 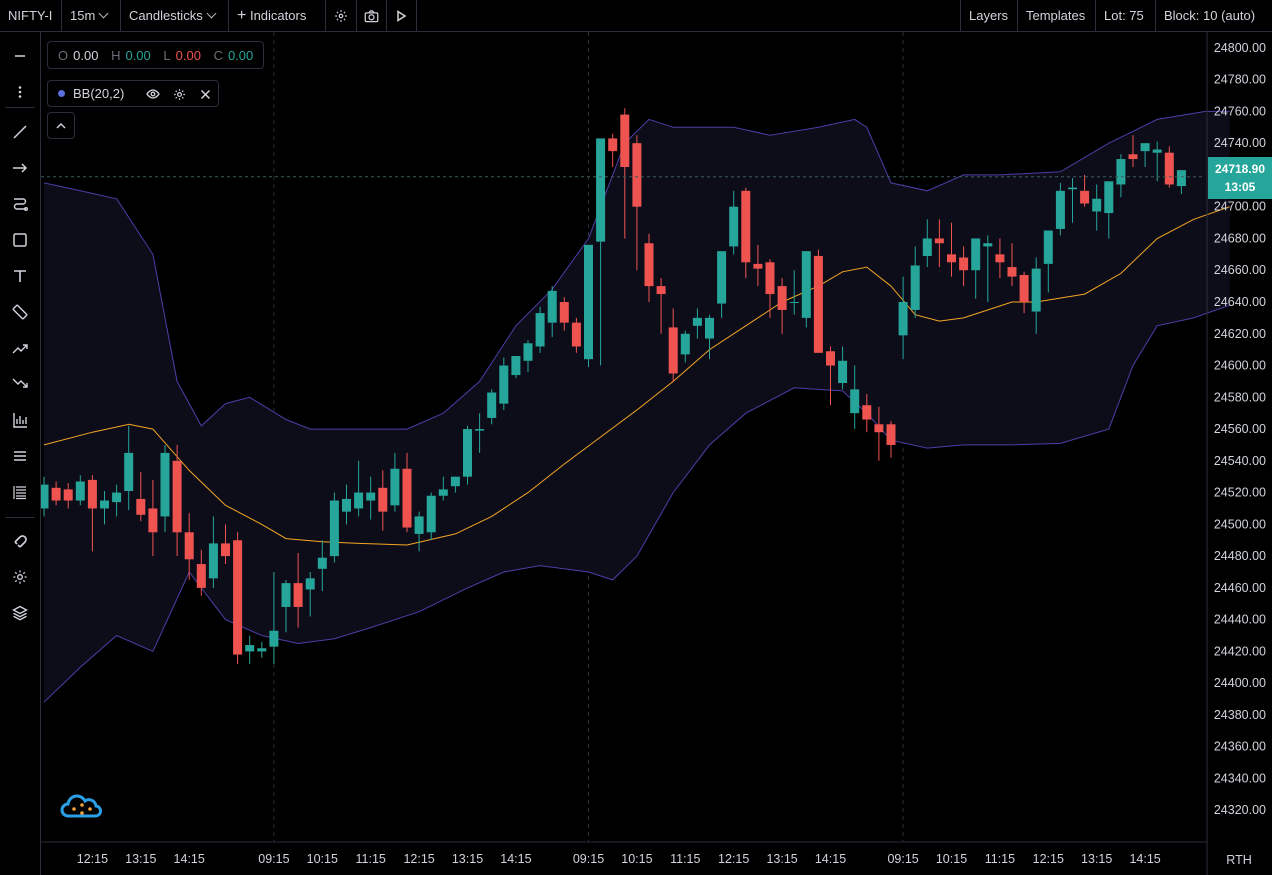 I want to click on screenshot-button, so click(x=371, y=15).